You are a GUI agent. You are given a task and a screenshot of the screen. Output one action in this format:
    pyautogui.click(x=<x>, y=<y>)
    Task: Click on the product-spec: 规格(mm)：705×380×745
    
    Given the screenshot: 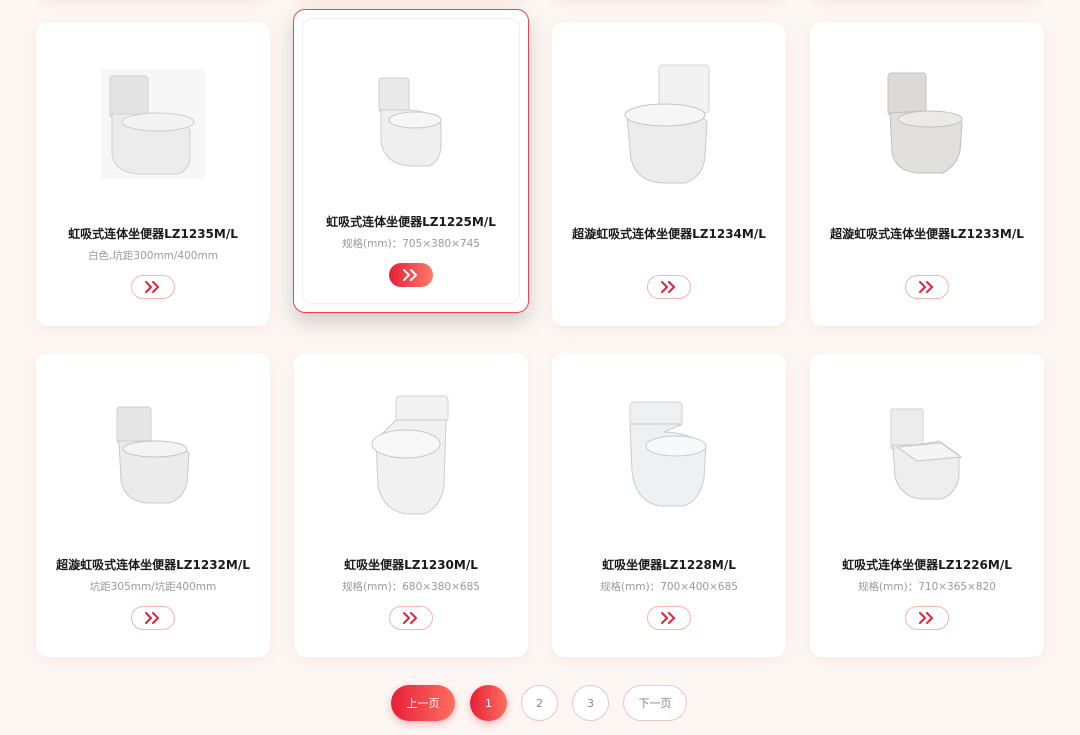 What is the action you would take?
    pyautogui.click(x=411, y=244)
    